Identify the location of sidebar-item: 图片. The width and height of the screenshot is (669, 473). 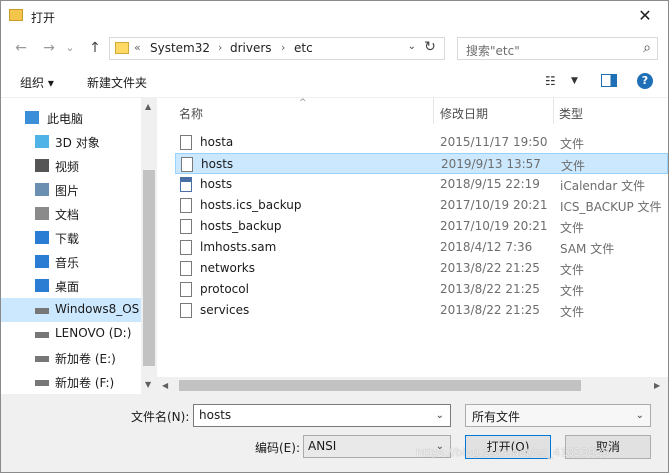
(71, 190).